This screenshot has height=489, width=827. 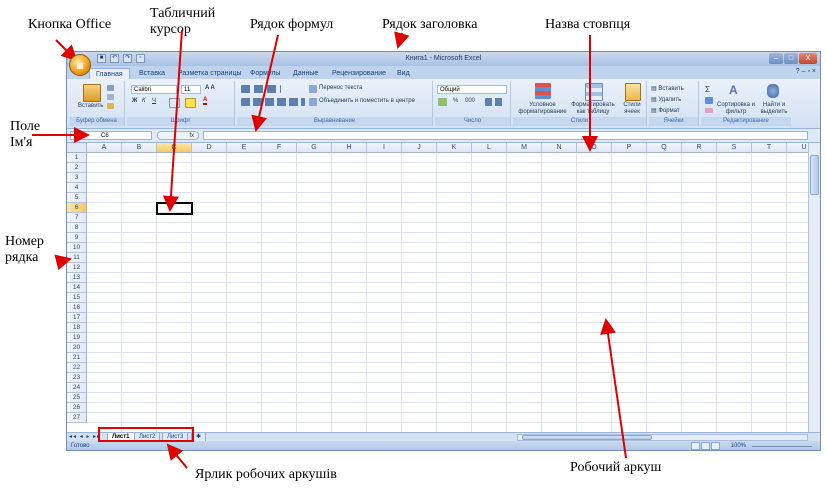 What do you see at coordinates (470, 101) in the screenshot?
I see `thousands-button: 000` at bounding box center [470, 101].